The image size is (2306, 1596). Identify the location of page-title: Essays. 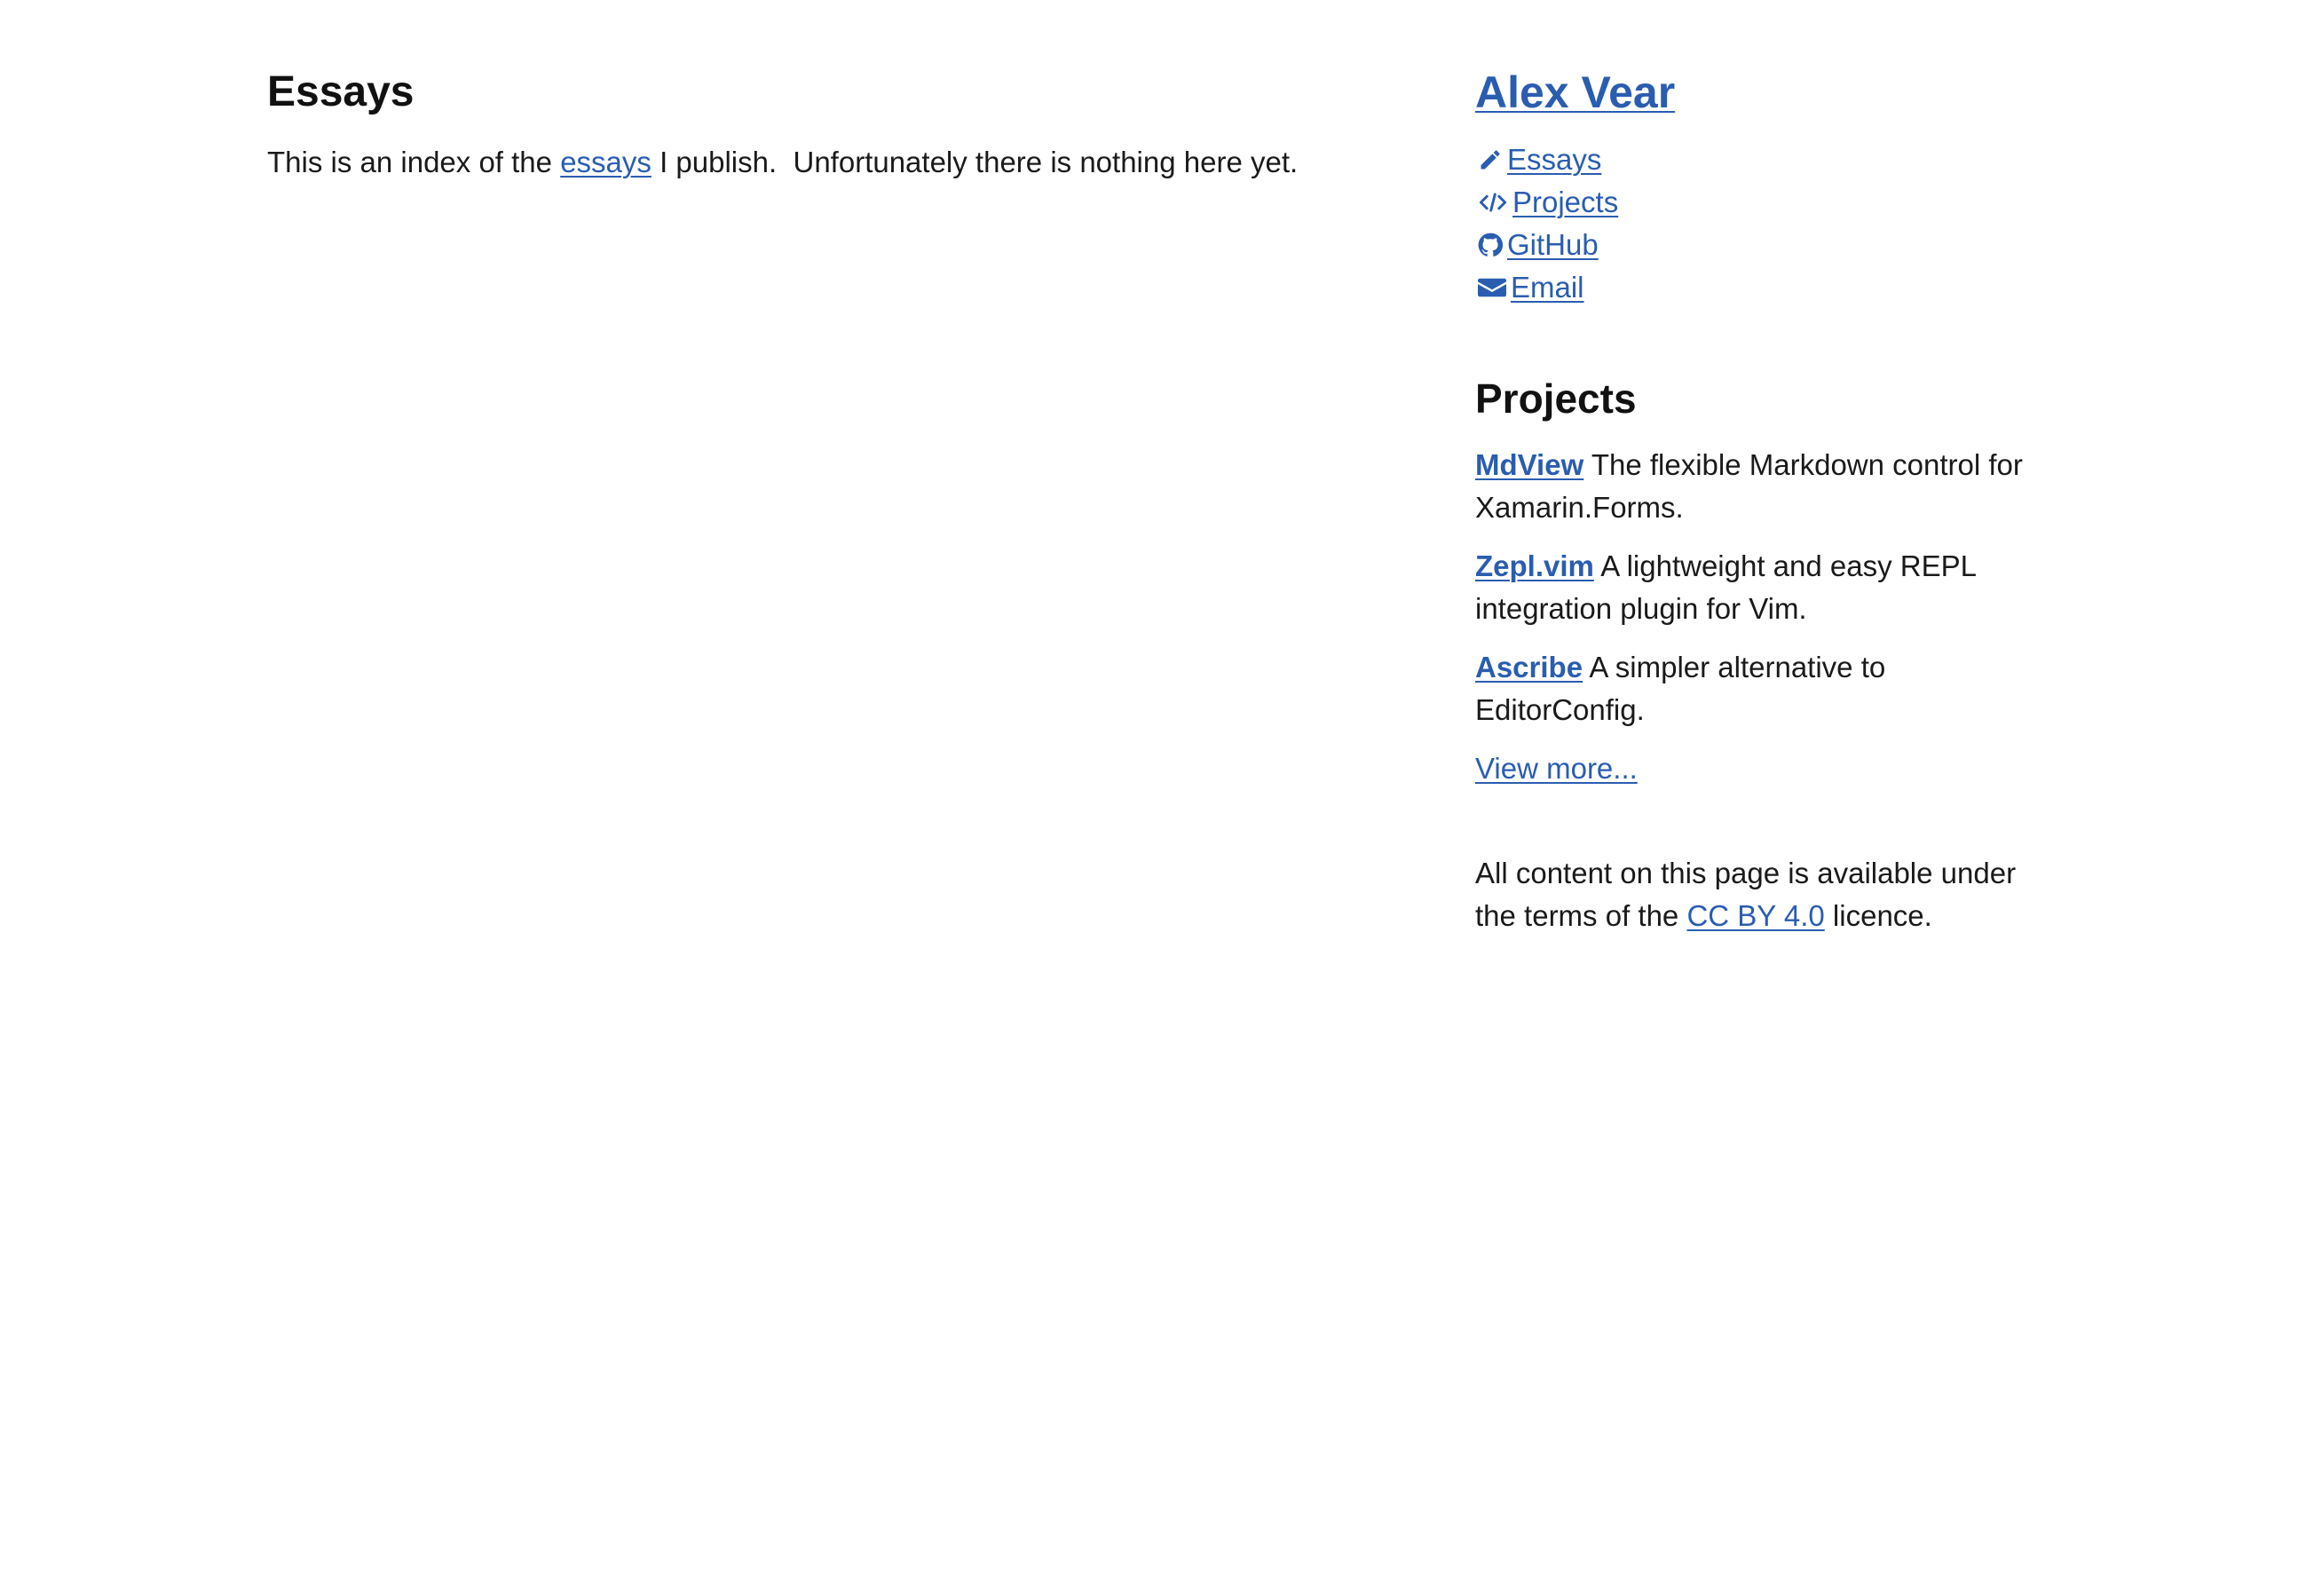
(341, 91).